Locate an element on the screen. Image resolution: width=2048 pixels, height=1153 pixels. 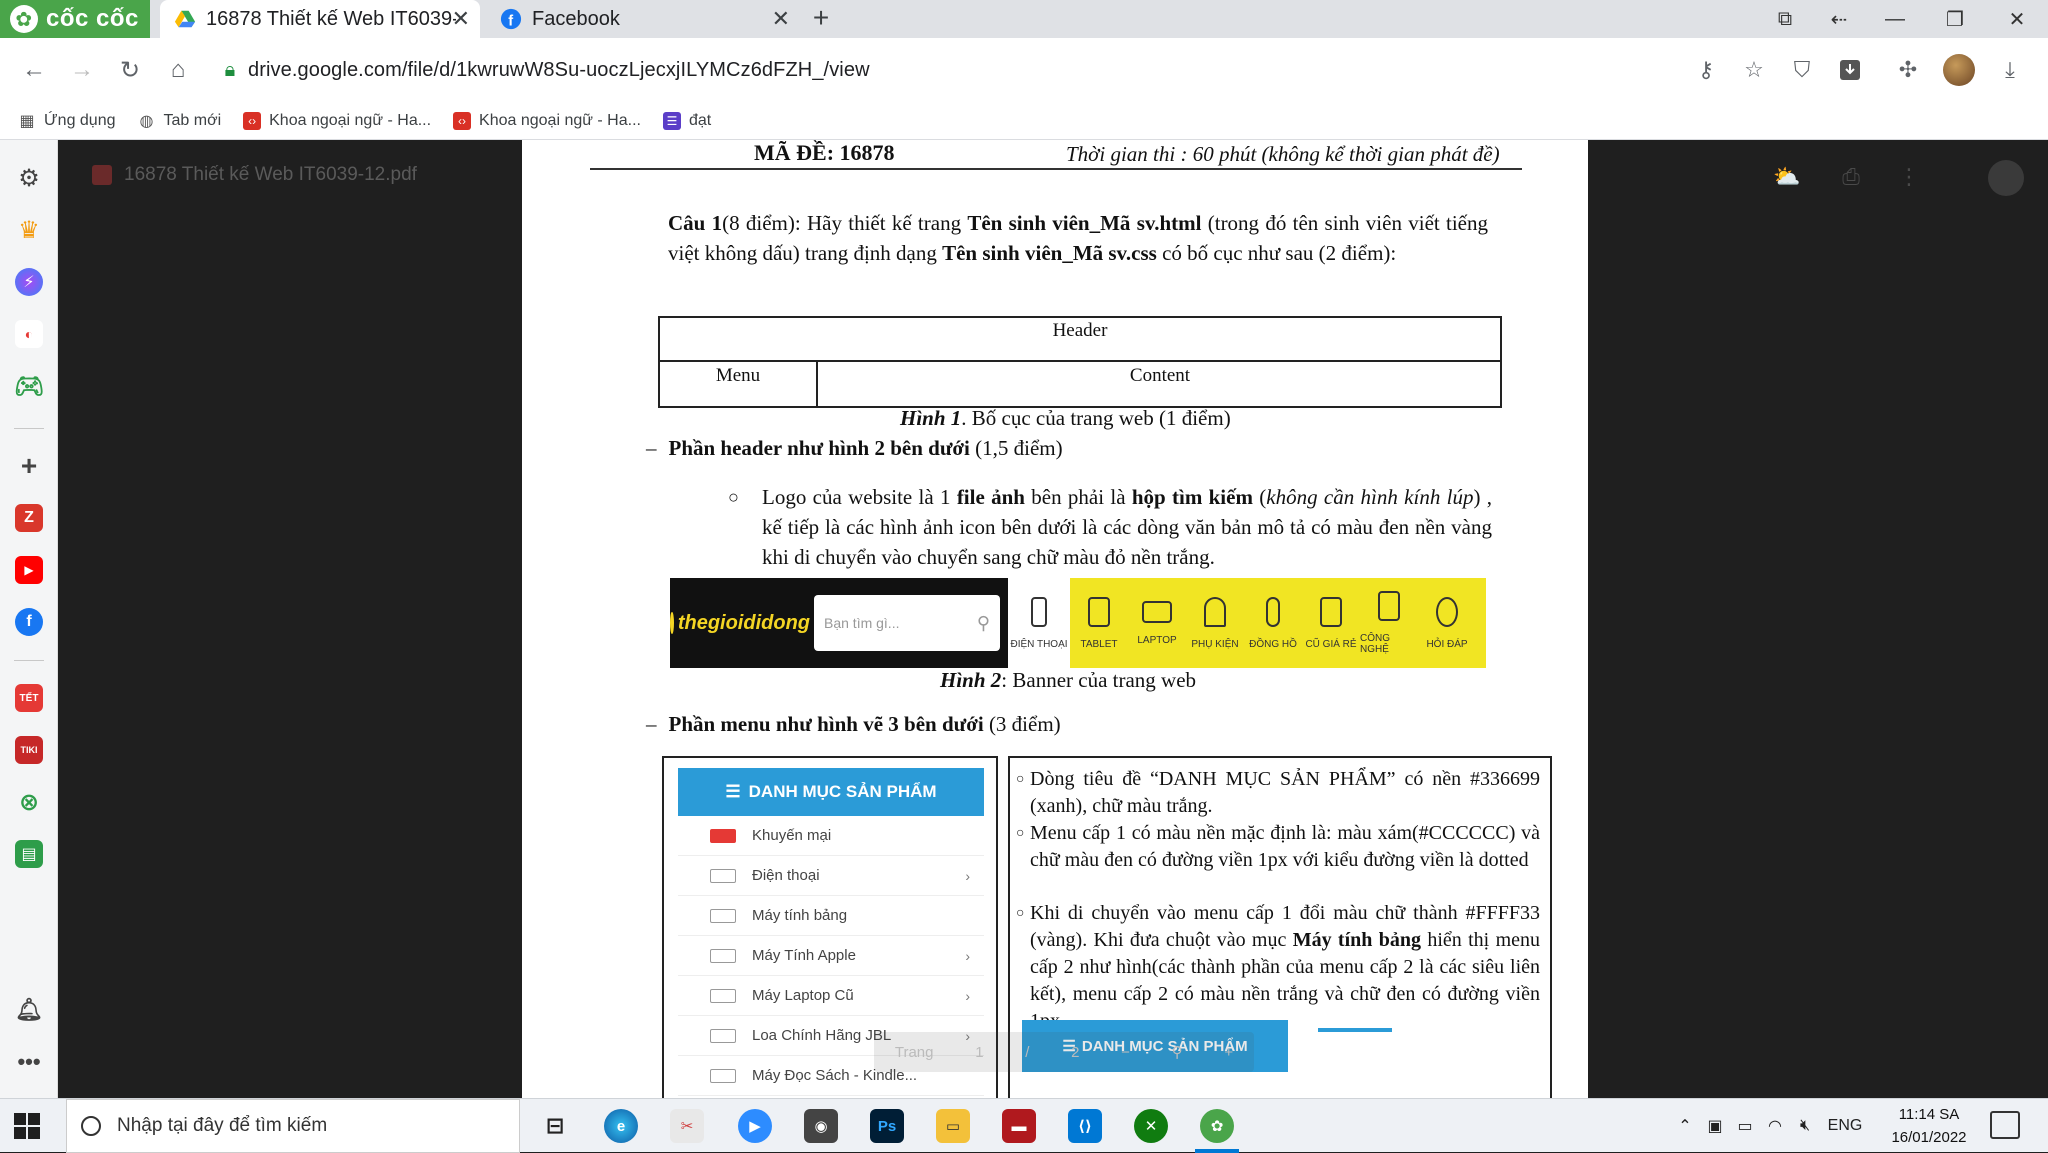
screen-capture-icon: ⧉ is located at coordinates (1785, 19).